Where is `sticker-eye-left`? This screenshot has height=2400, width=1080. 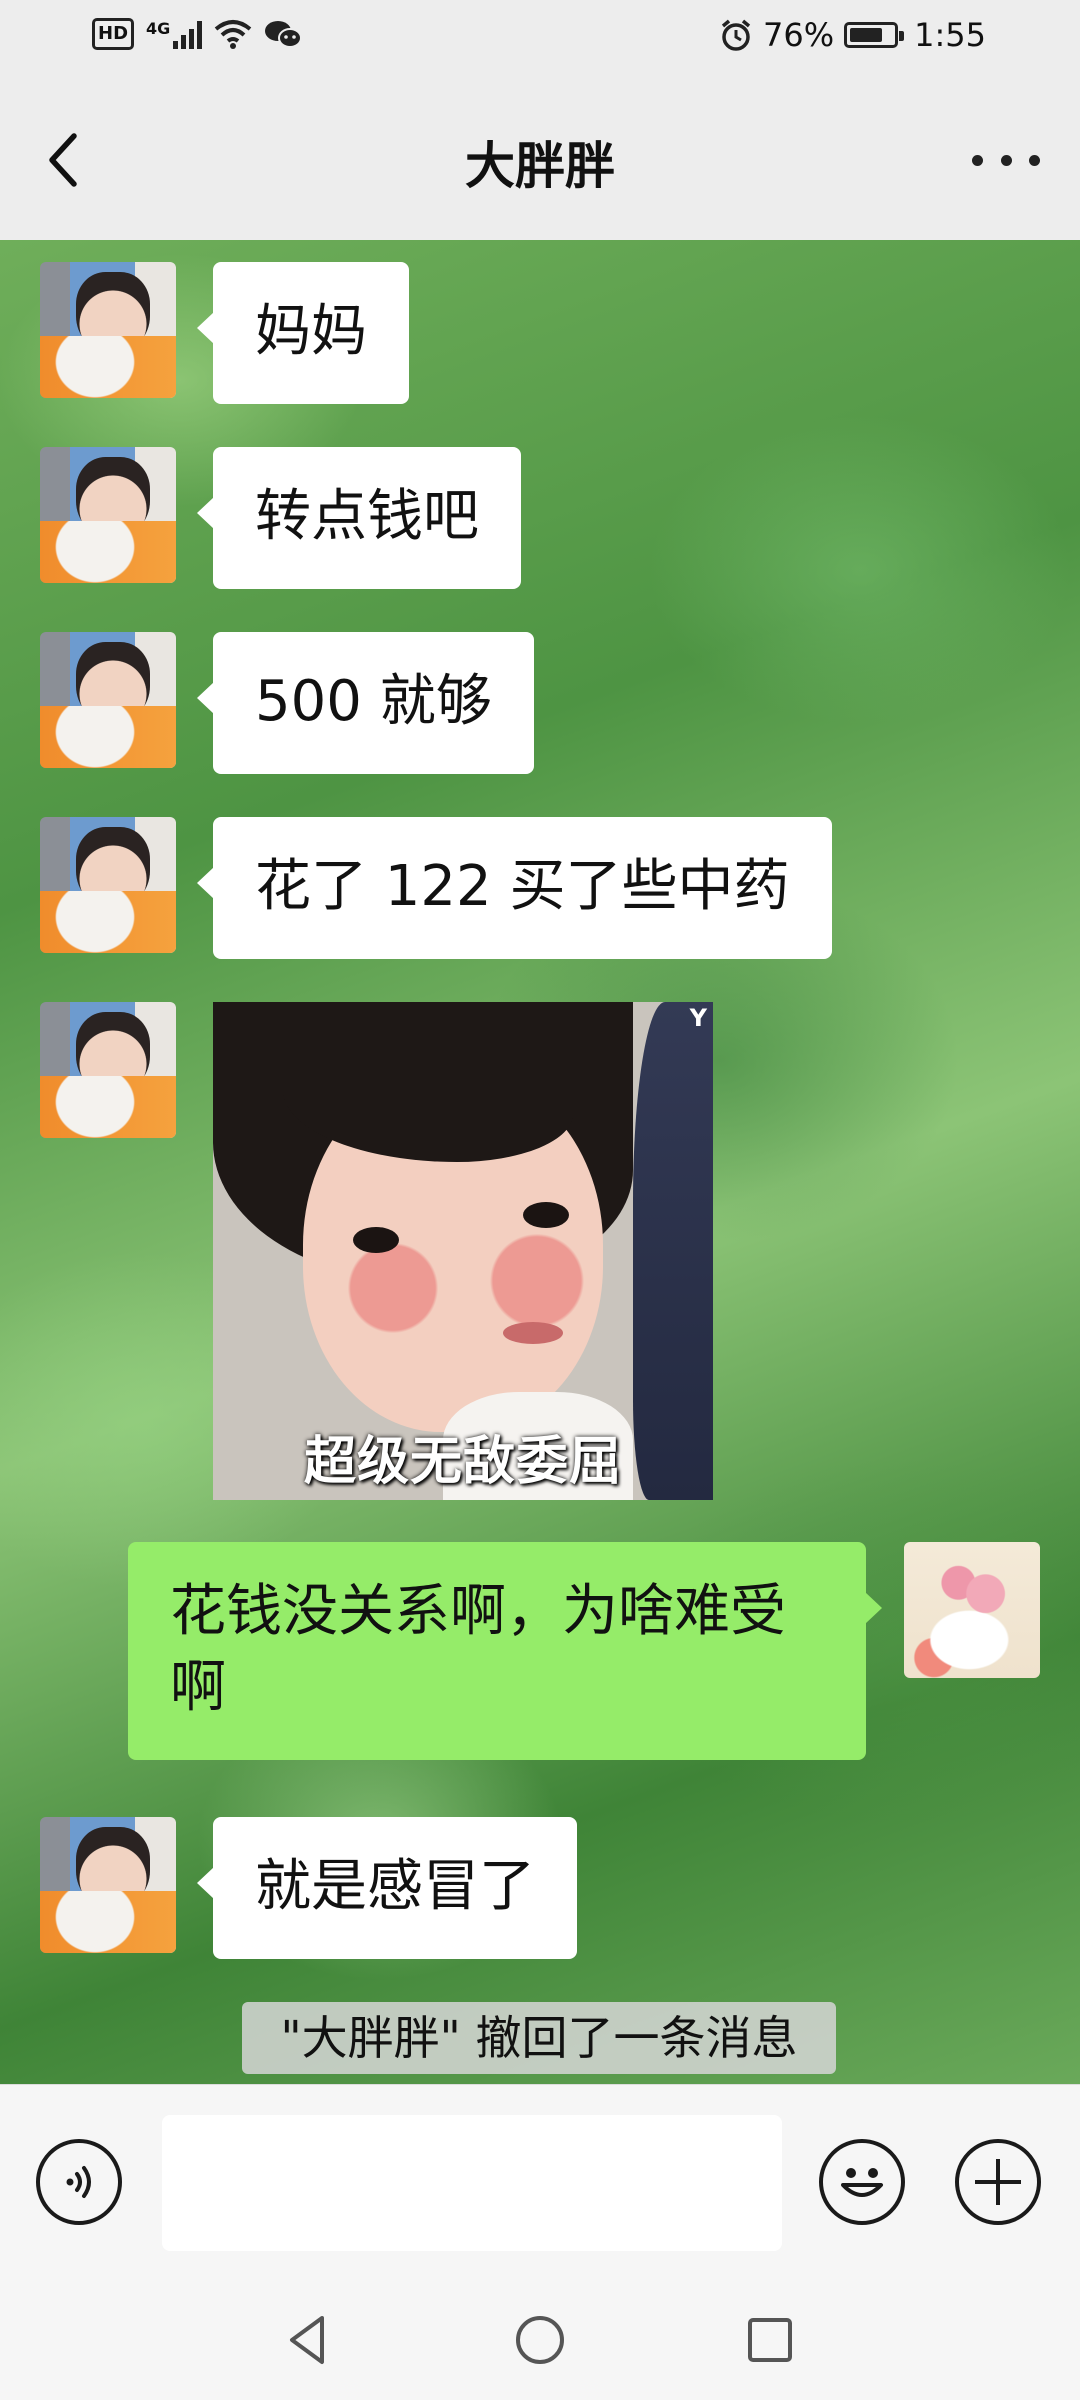 sticker-eye-left is located at coordinates (376, 1240).